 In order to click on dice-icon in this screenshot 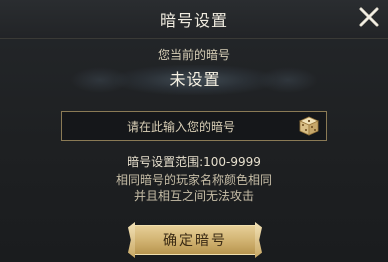, I will do `click(309, 126)`.